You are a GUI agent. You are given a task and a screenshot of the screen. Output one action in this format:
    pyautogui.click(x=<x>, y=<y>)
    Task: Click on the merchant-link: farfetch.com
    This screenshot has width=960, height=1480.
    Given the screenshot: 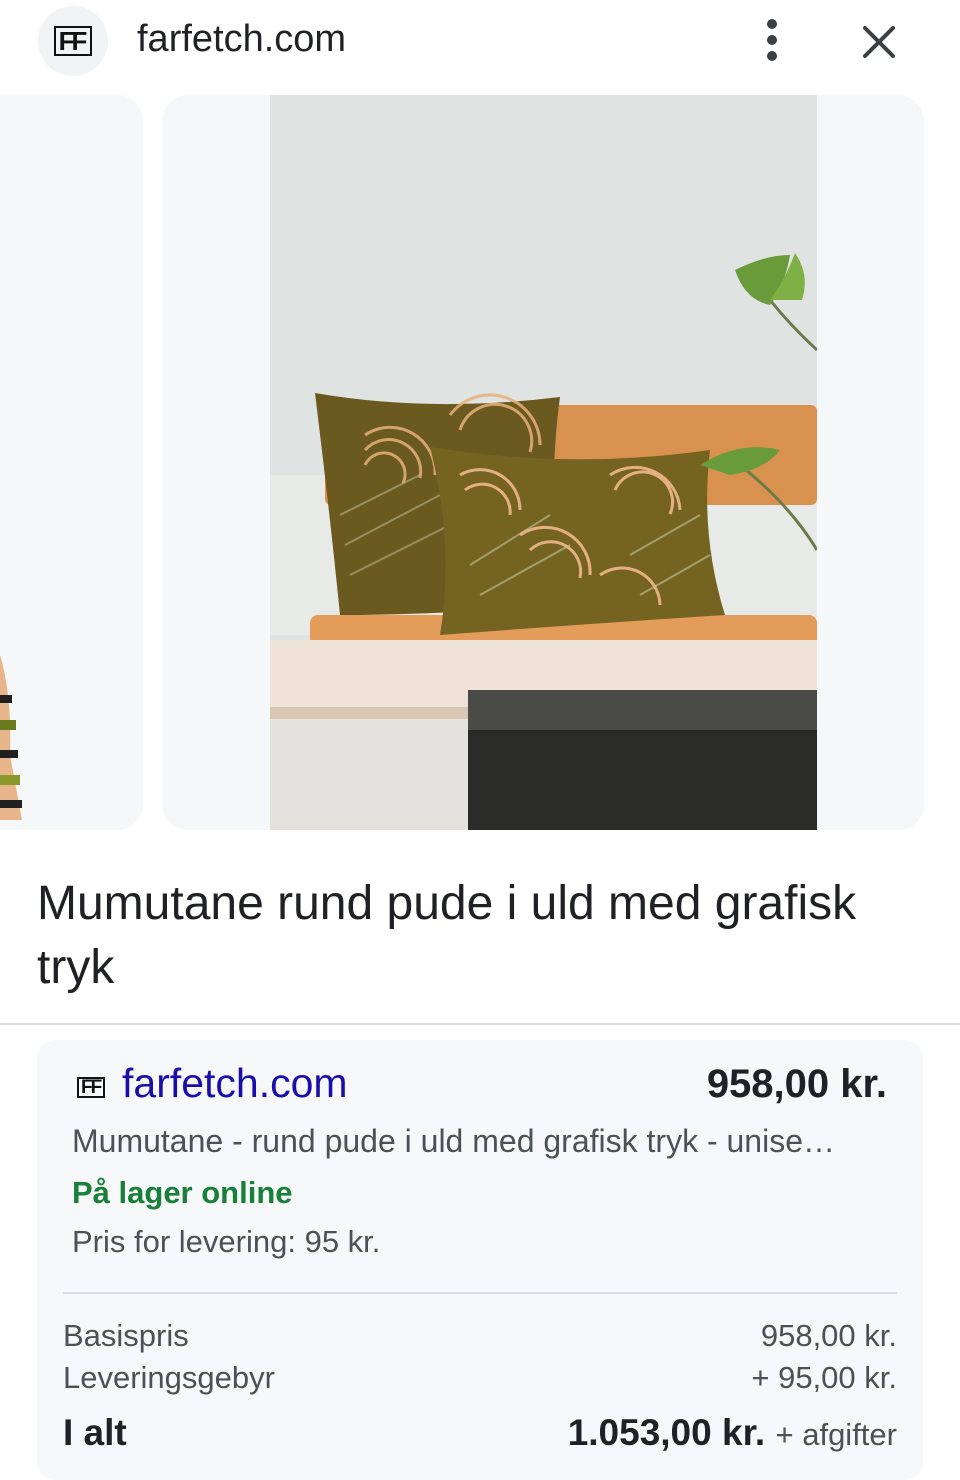 What is the action you would take?
    pyautogui.click(x=235, y=1083)
    